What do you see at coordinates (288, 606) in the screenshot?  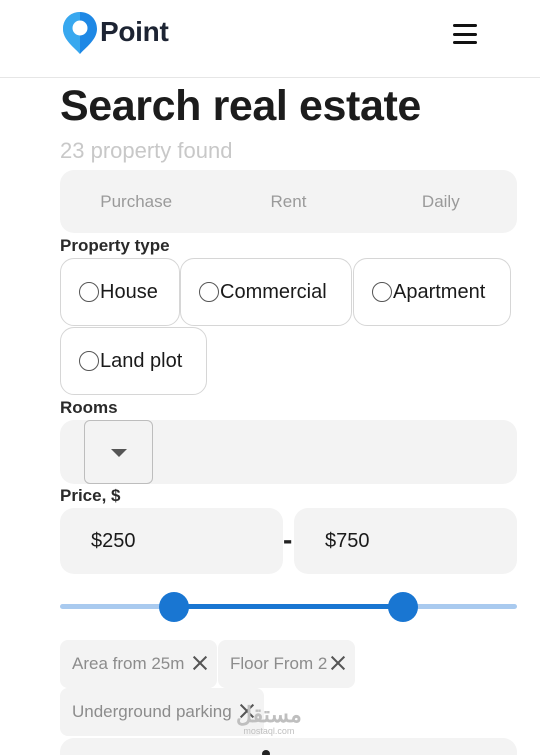 I see `price-slider-range` at bounding box center [288, 606].